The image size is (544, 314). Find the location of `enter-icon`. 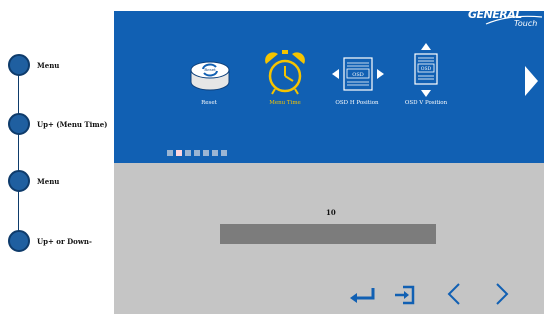

enter-icon is located at coordinates (362, 295).